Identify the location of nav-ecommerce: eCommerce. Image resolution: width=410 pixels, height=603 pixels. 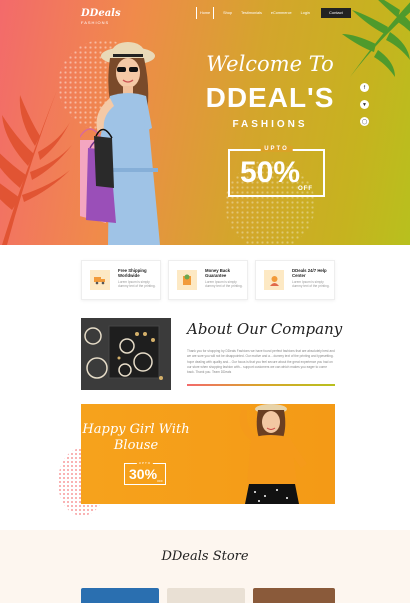
(281, 13).